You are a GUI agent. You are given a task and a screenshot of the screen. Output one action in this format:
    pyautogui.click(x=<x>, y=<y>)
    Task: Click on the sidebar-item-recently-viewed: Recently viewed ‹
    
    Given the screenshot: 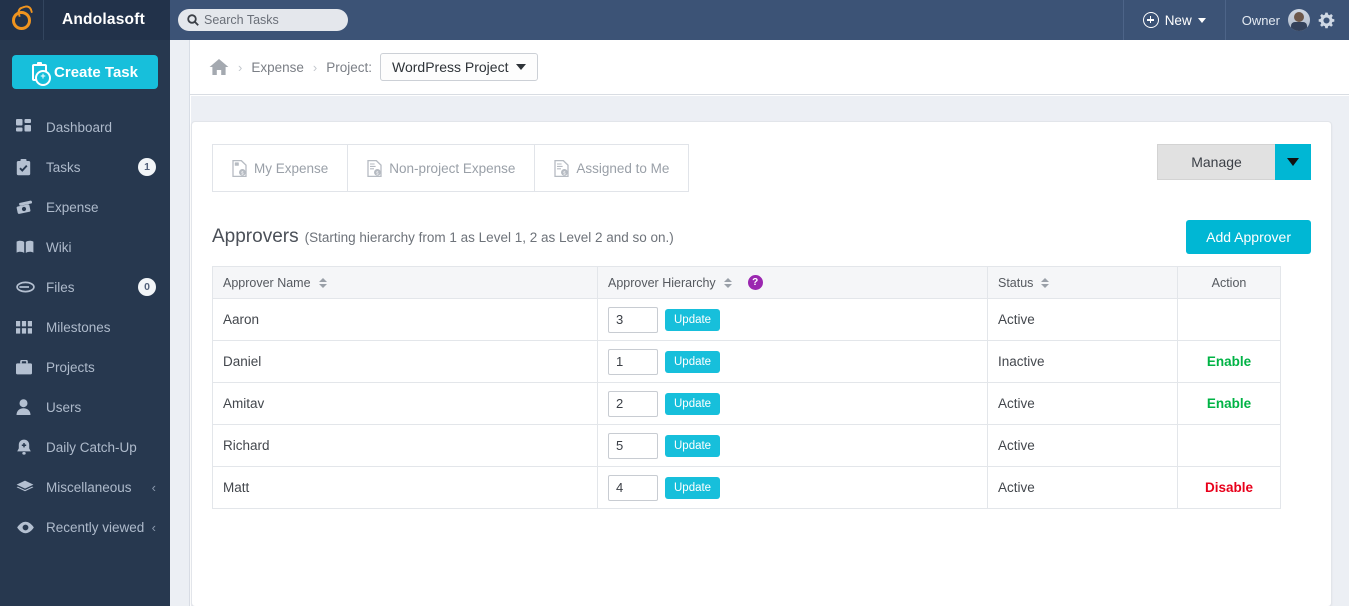 What is the action you would take?
    pyautogui.click(x=85, y=527)
    